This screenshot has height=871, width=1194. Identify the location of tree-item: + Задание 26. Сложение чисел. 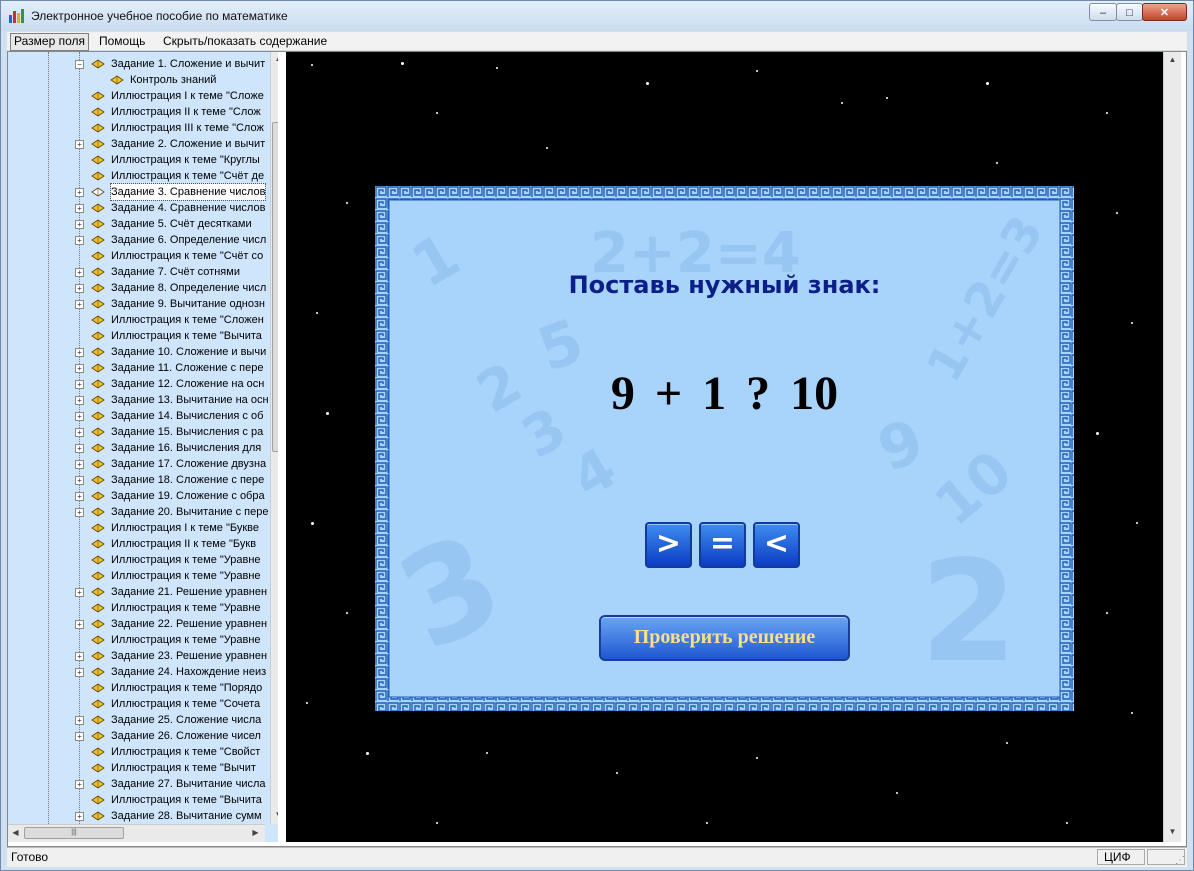
(139, 736).